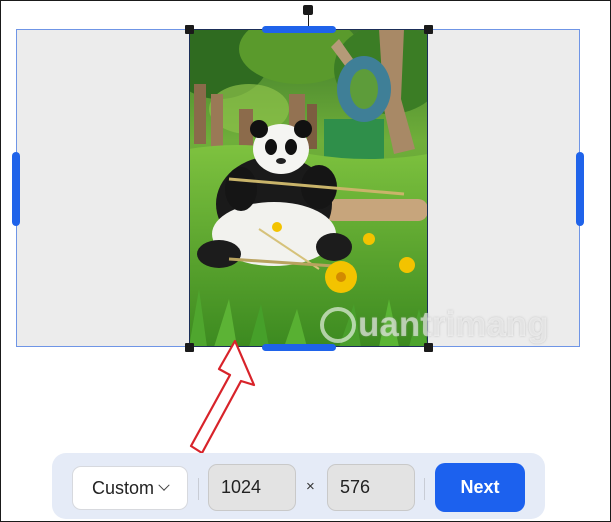 The height and width of the screenshot is (522, 611). Describe the element at coordinates (252, 487) in the screenshot. I see `width-input` at that location.